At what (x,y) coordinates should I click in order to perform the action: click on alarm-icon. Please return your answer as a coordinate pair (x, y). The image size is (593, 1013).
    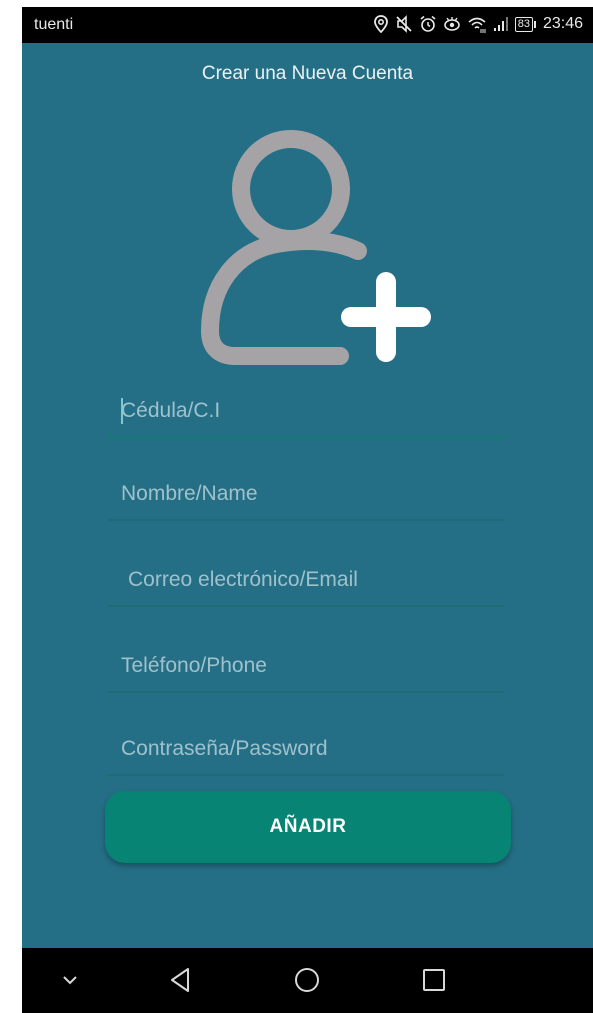
    Looking at the image, I should click on (428, 23).